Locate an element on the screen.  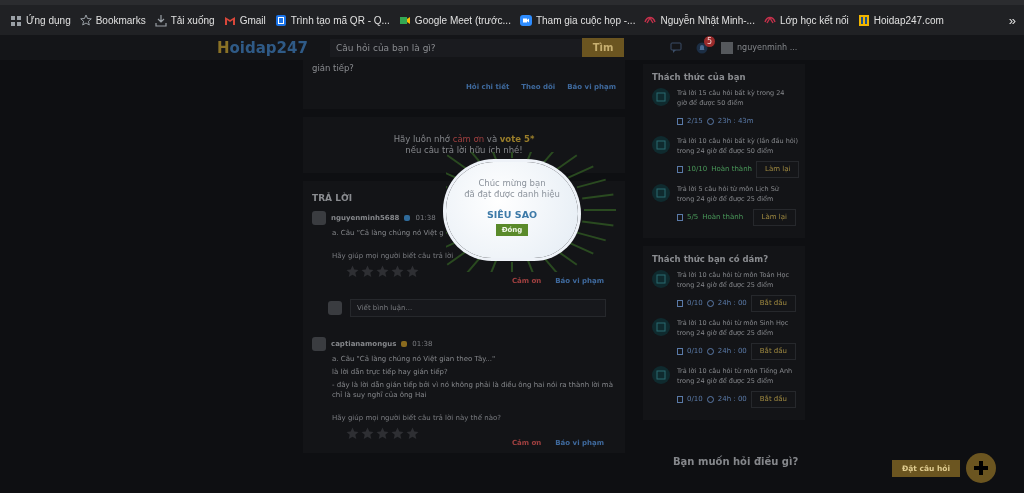
plus-icon is located at coordinates (981, 468).